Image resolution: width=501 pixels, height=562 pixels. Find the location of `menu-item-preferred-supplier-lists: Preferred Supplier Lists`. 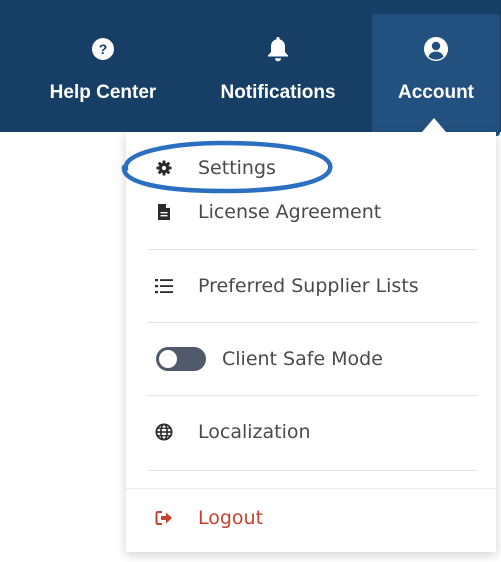

menu-item-preferred-supplier-lists: Preferred Supplier Lists is located at coordinates (311, 286).